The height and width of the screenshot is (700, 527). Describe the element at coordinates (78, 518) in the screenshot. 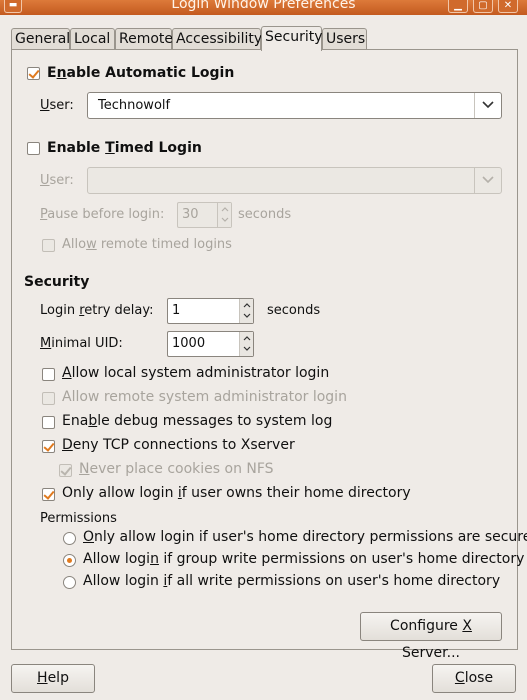

I see `permissions-heading: Permissions` at that location.